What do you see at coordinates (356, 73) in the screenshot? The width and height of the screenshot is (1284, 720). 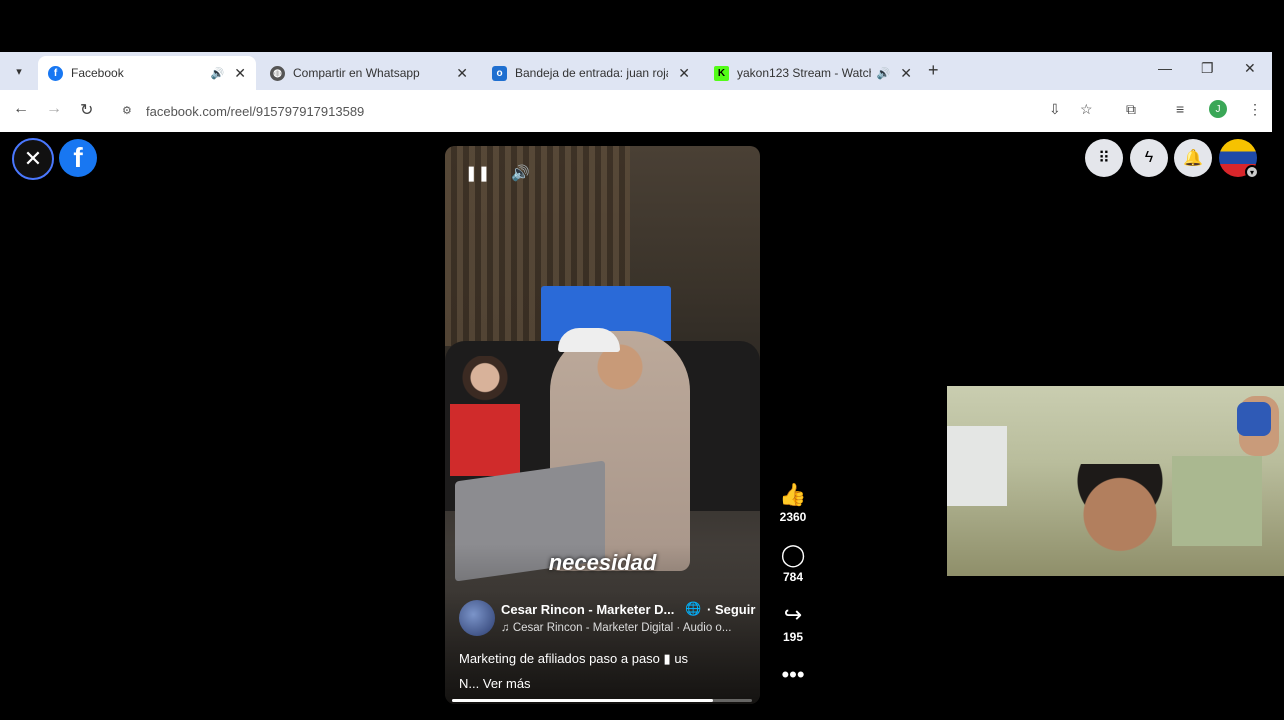 I see `tab-title: Compartir en Whatsapp` at bounding box center [356, 73].